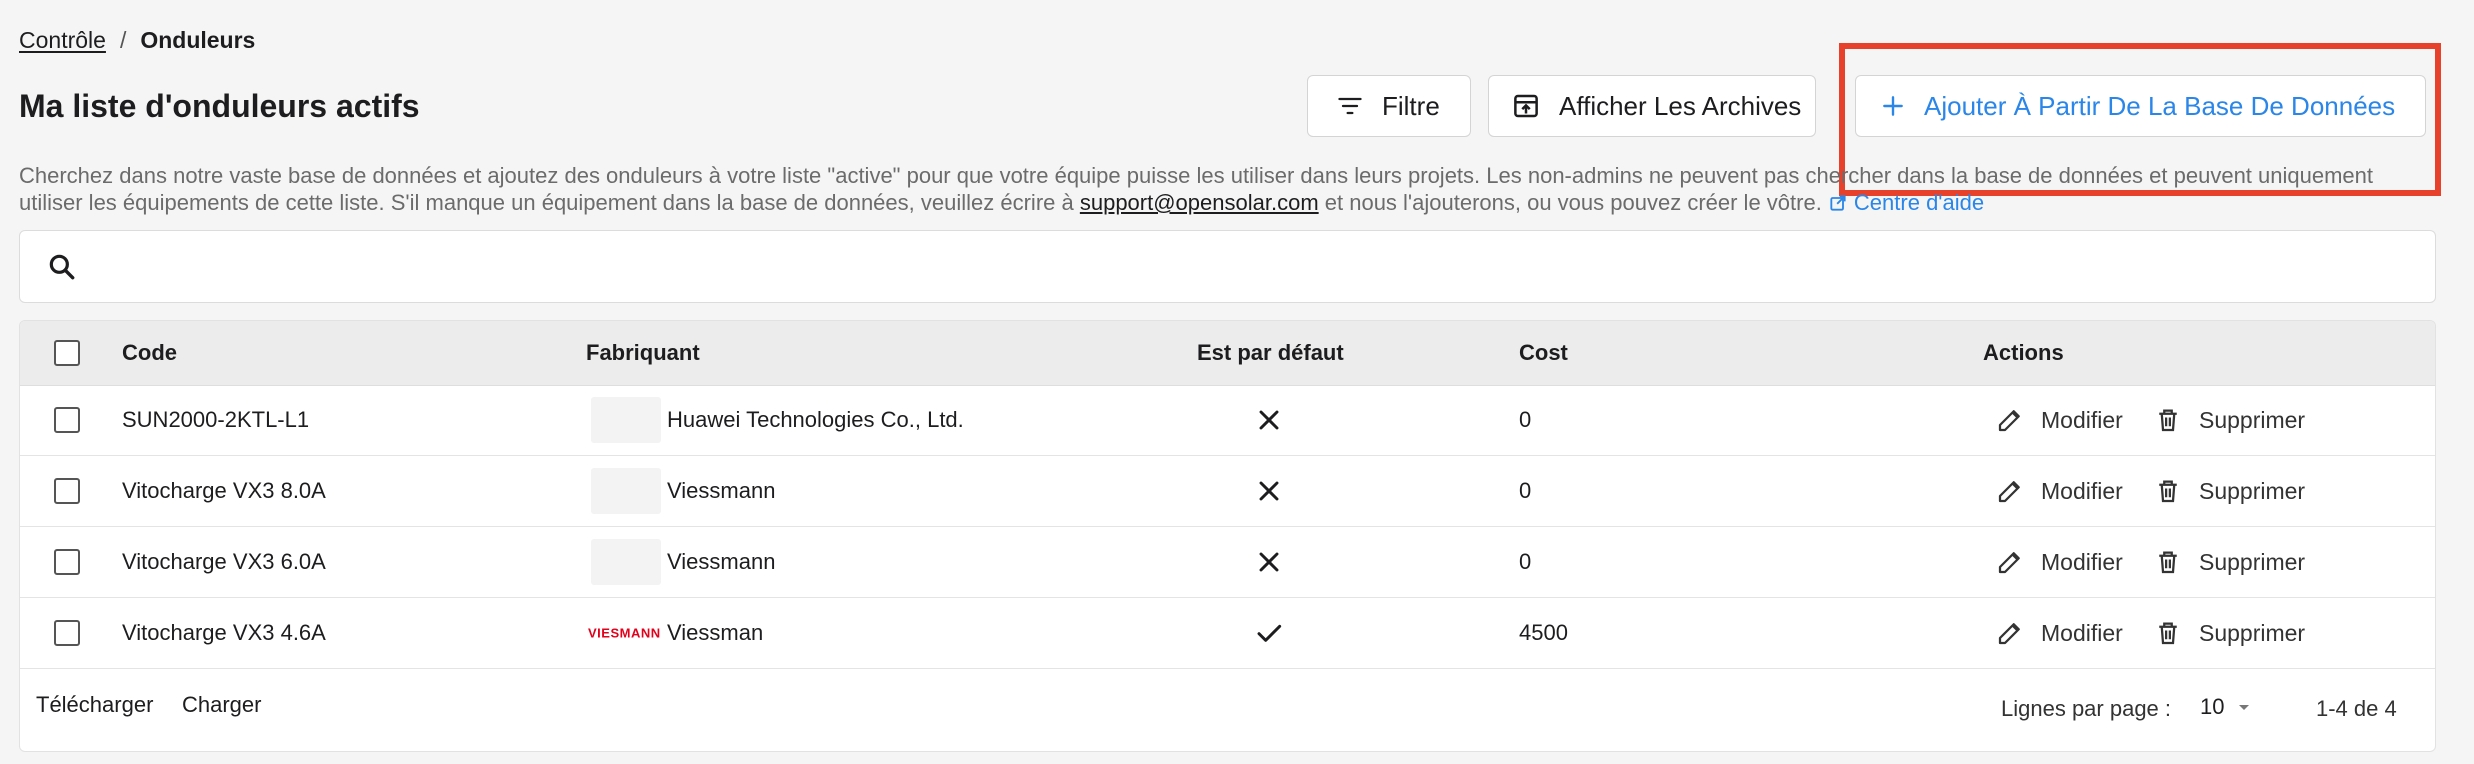 This screenshot has width=2474, height=764. Describe the element at coordinates (149, 353) in the screenshot. I see `column-header-code: Code` at that location.